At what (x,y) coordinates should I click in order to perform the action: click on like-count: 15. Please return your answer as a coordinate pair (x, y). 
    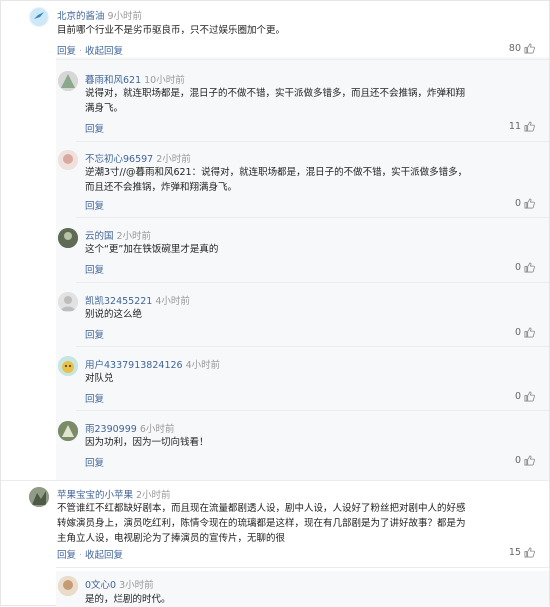
    Looking at the image, I should click on (514, 552).